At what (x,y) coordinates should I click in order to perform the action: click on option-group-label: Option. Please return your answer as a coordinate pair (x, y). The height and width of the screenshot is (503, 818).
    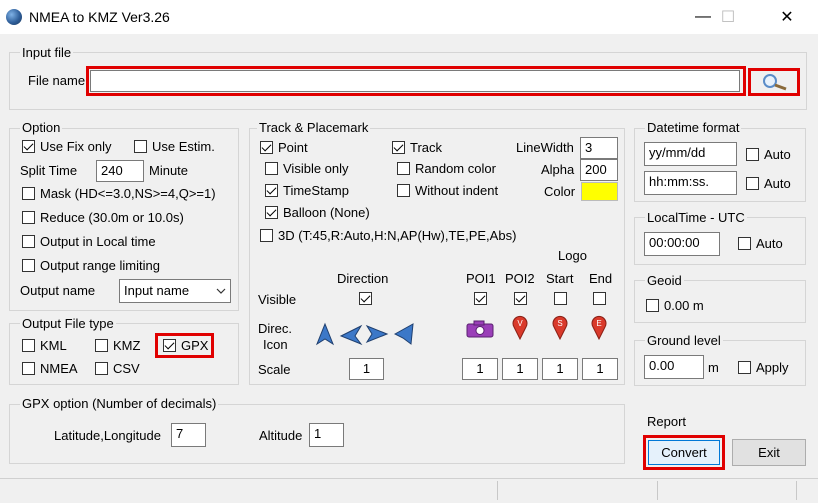
    Looking at the image, I should click on (41, 128).